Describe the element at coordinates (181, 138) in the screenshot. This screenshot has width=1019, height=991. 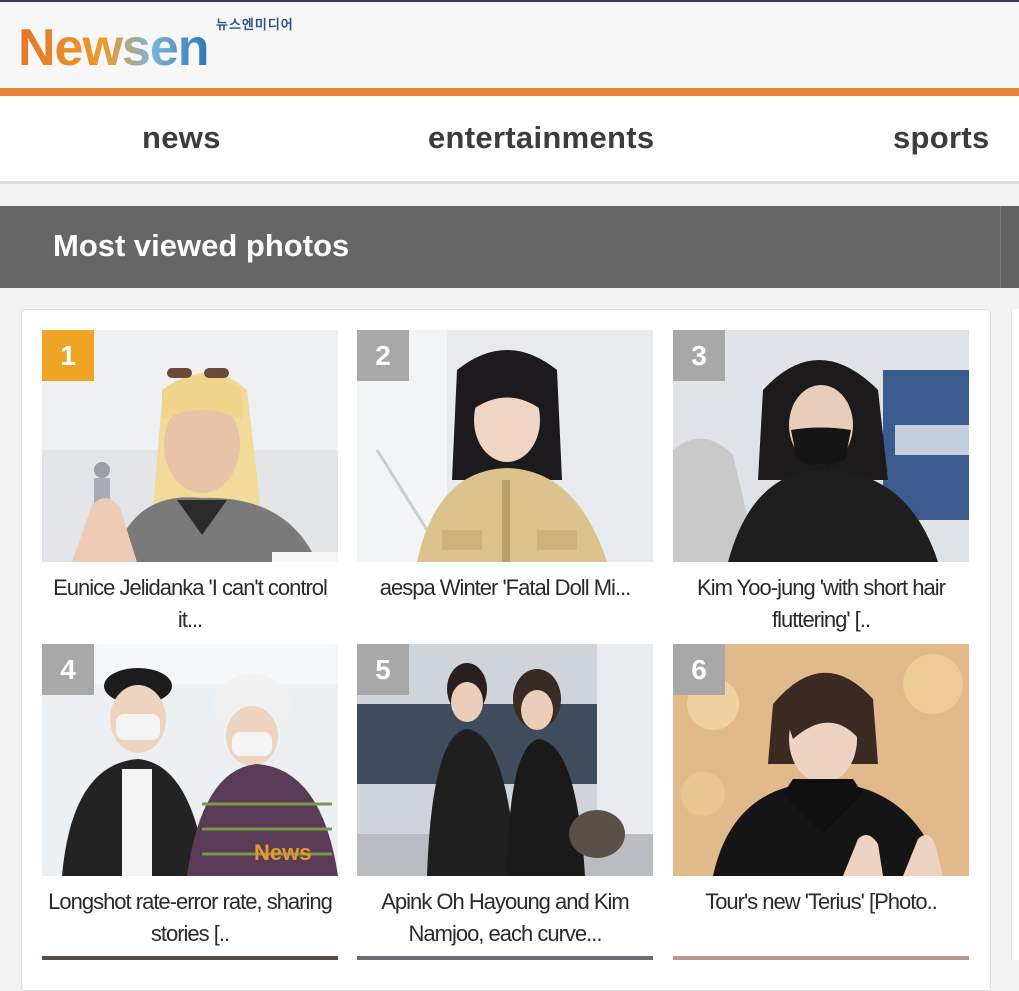
I see `nav-item-news: news` at that location.